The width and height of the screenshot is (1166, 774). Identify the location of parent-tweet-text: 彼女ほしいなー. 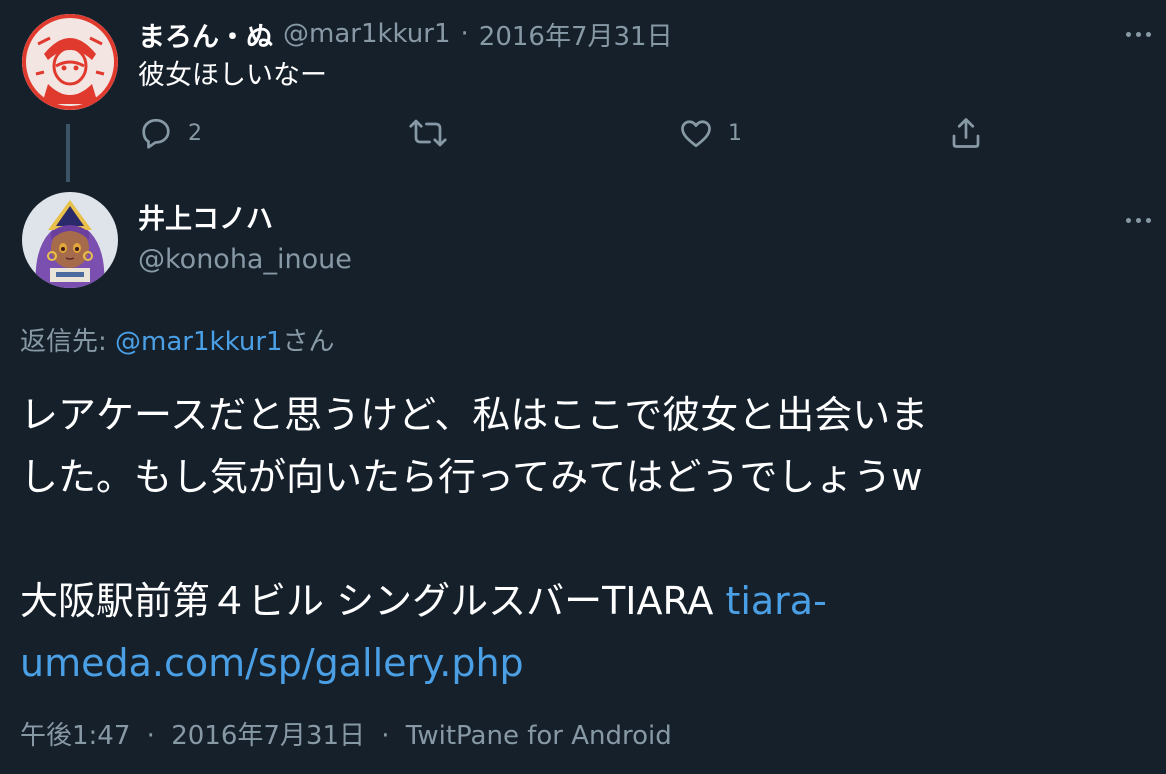
(232, 75).